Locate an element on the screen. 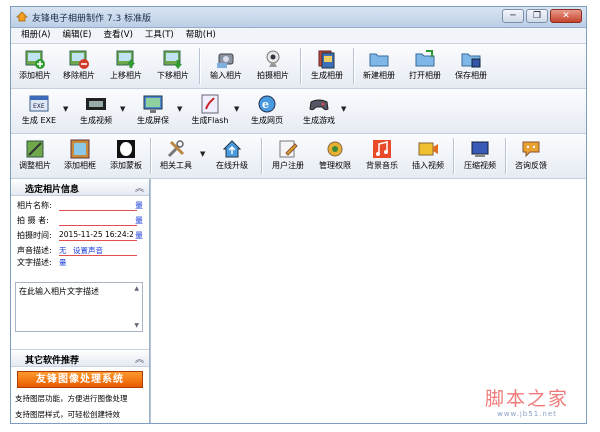 The height and width of the screenshot is (432, 600). photo-info-title: 选定相片信息 is located at coordinates (52, 190).